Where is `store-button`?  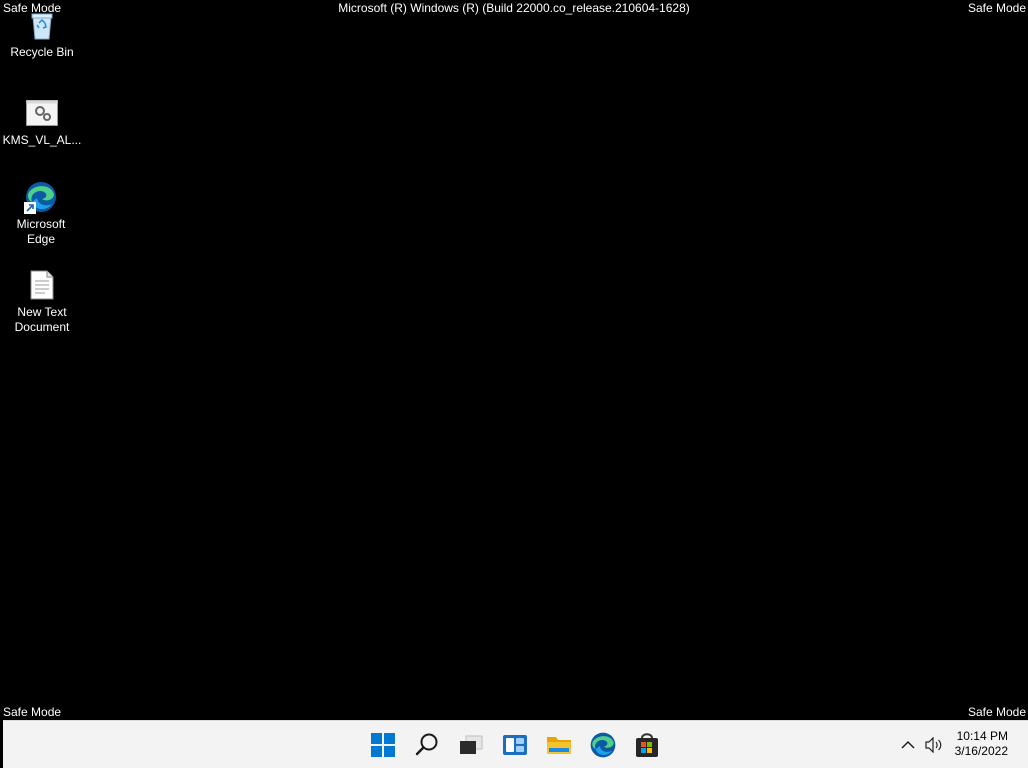 store-button is located at coordinates (647, 745).